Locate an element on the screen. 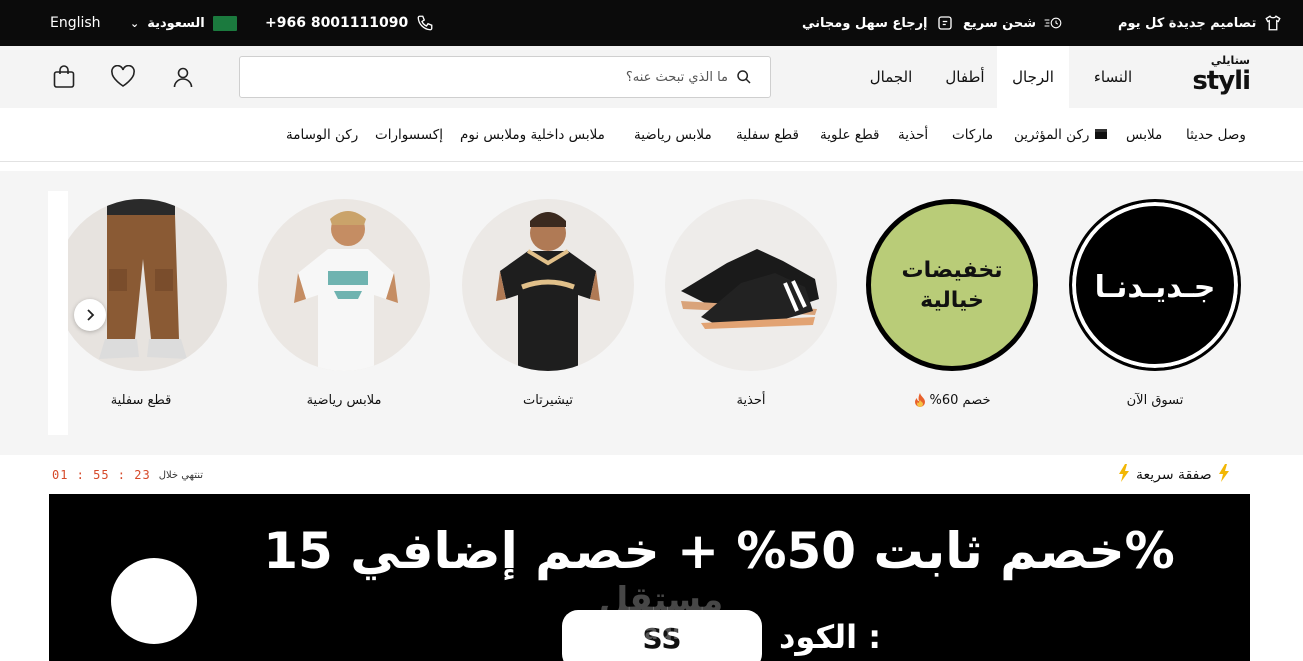  tab-beauty: الجمال is located at coordinates (891, 77).